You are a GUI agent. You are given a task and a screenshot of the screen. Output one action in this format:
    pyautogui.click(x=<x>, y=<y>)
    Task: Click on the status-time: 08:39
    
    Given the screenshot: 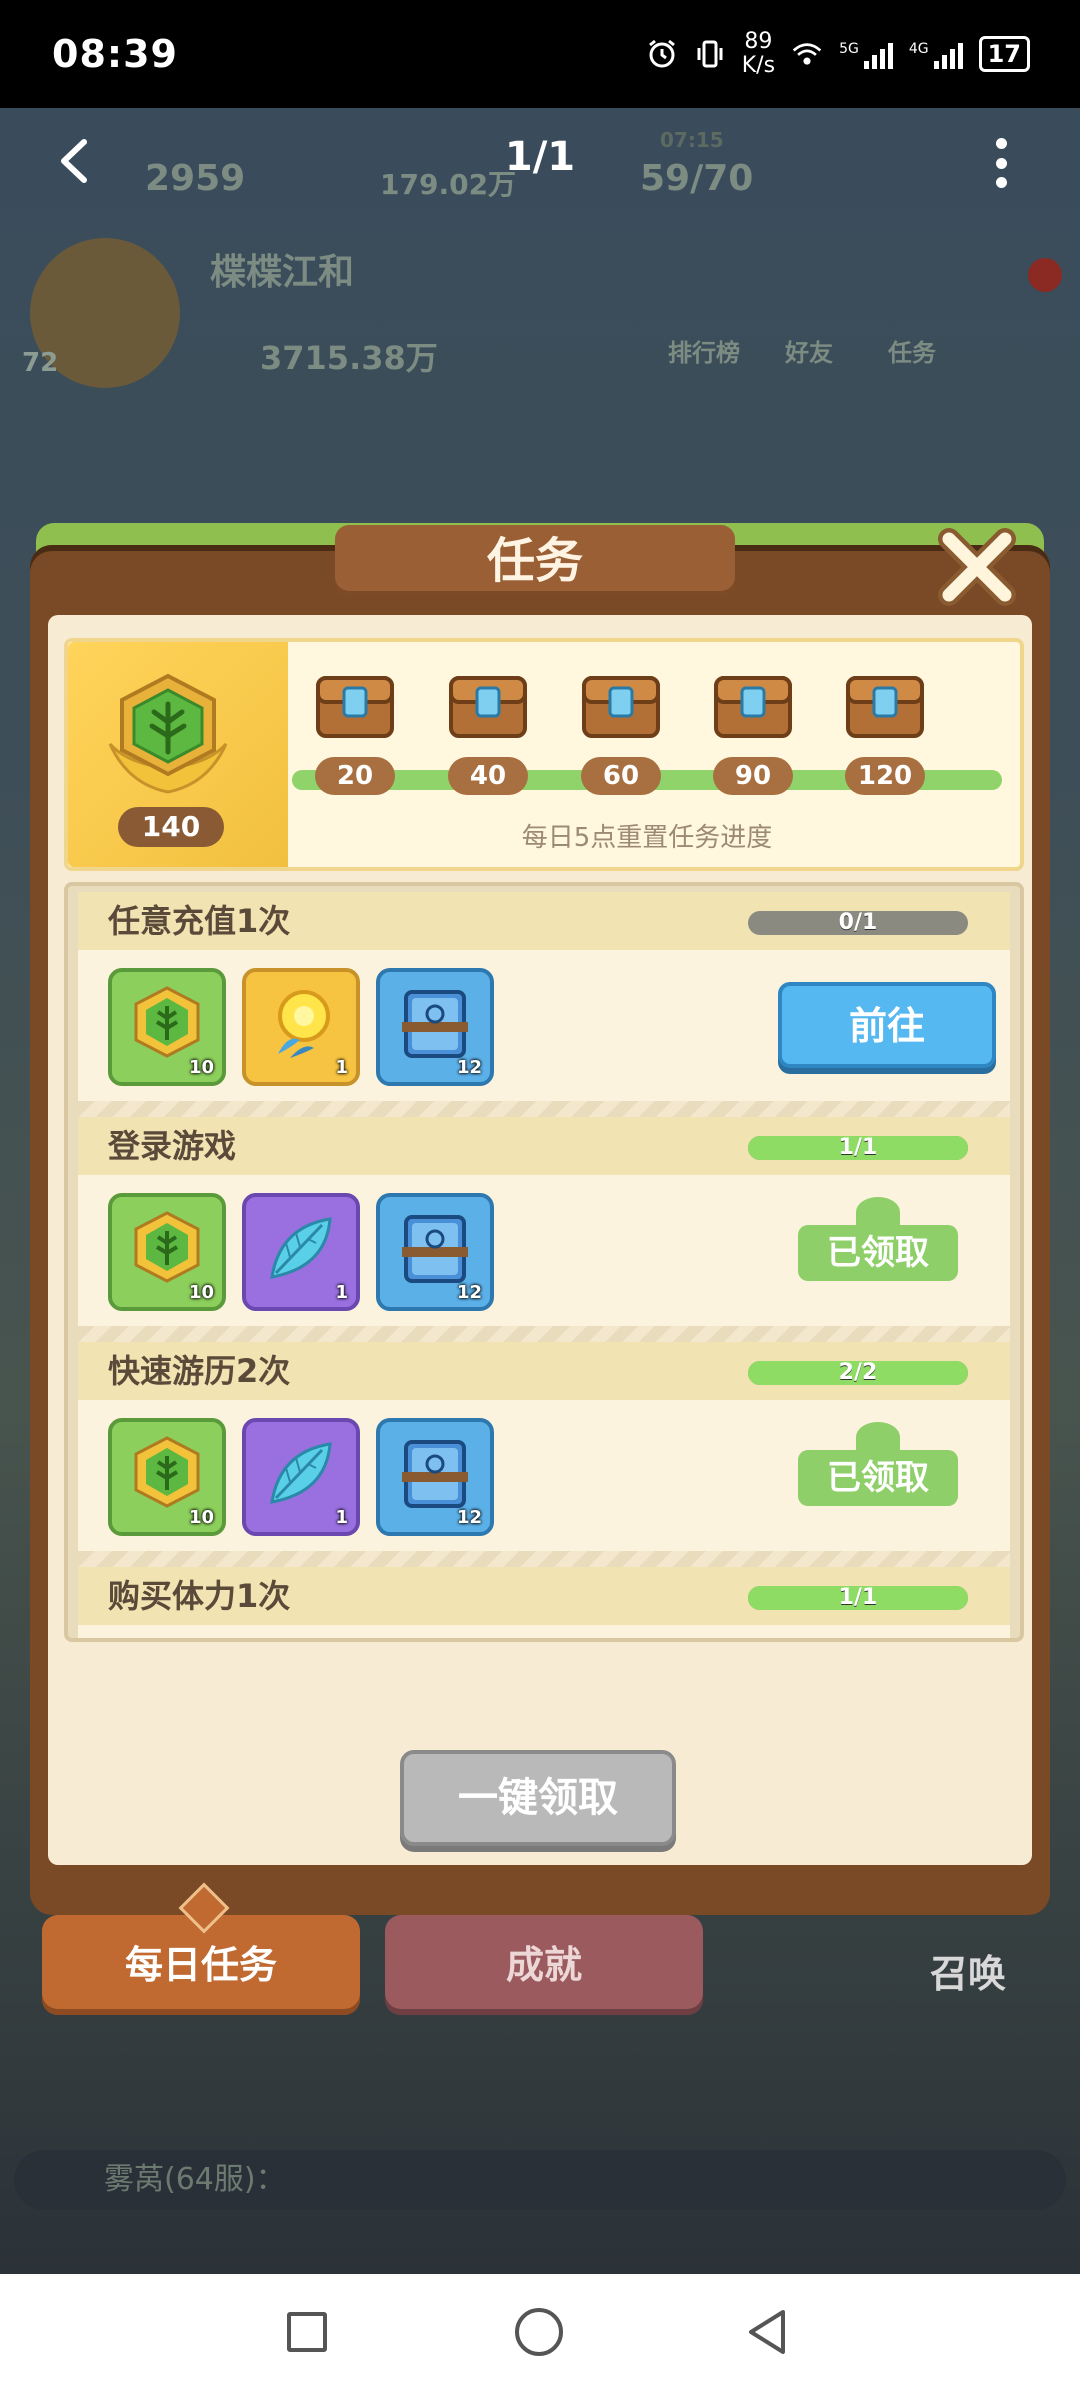 What is the action you would take?
    pyautogui.click(x=115, y=54)
    